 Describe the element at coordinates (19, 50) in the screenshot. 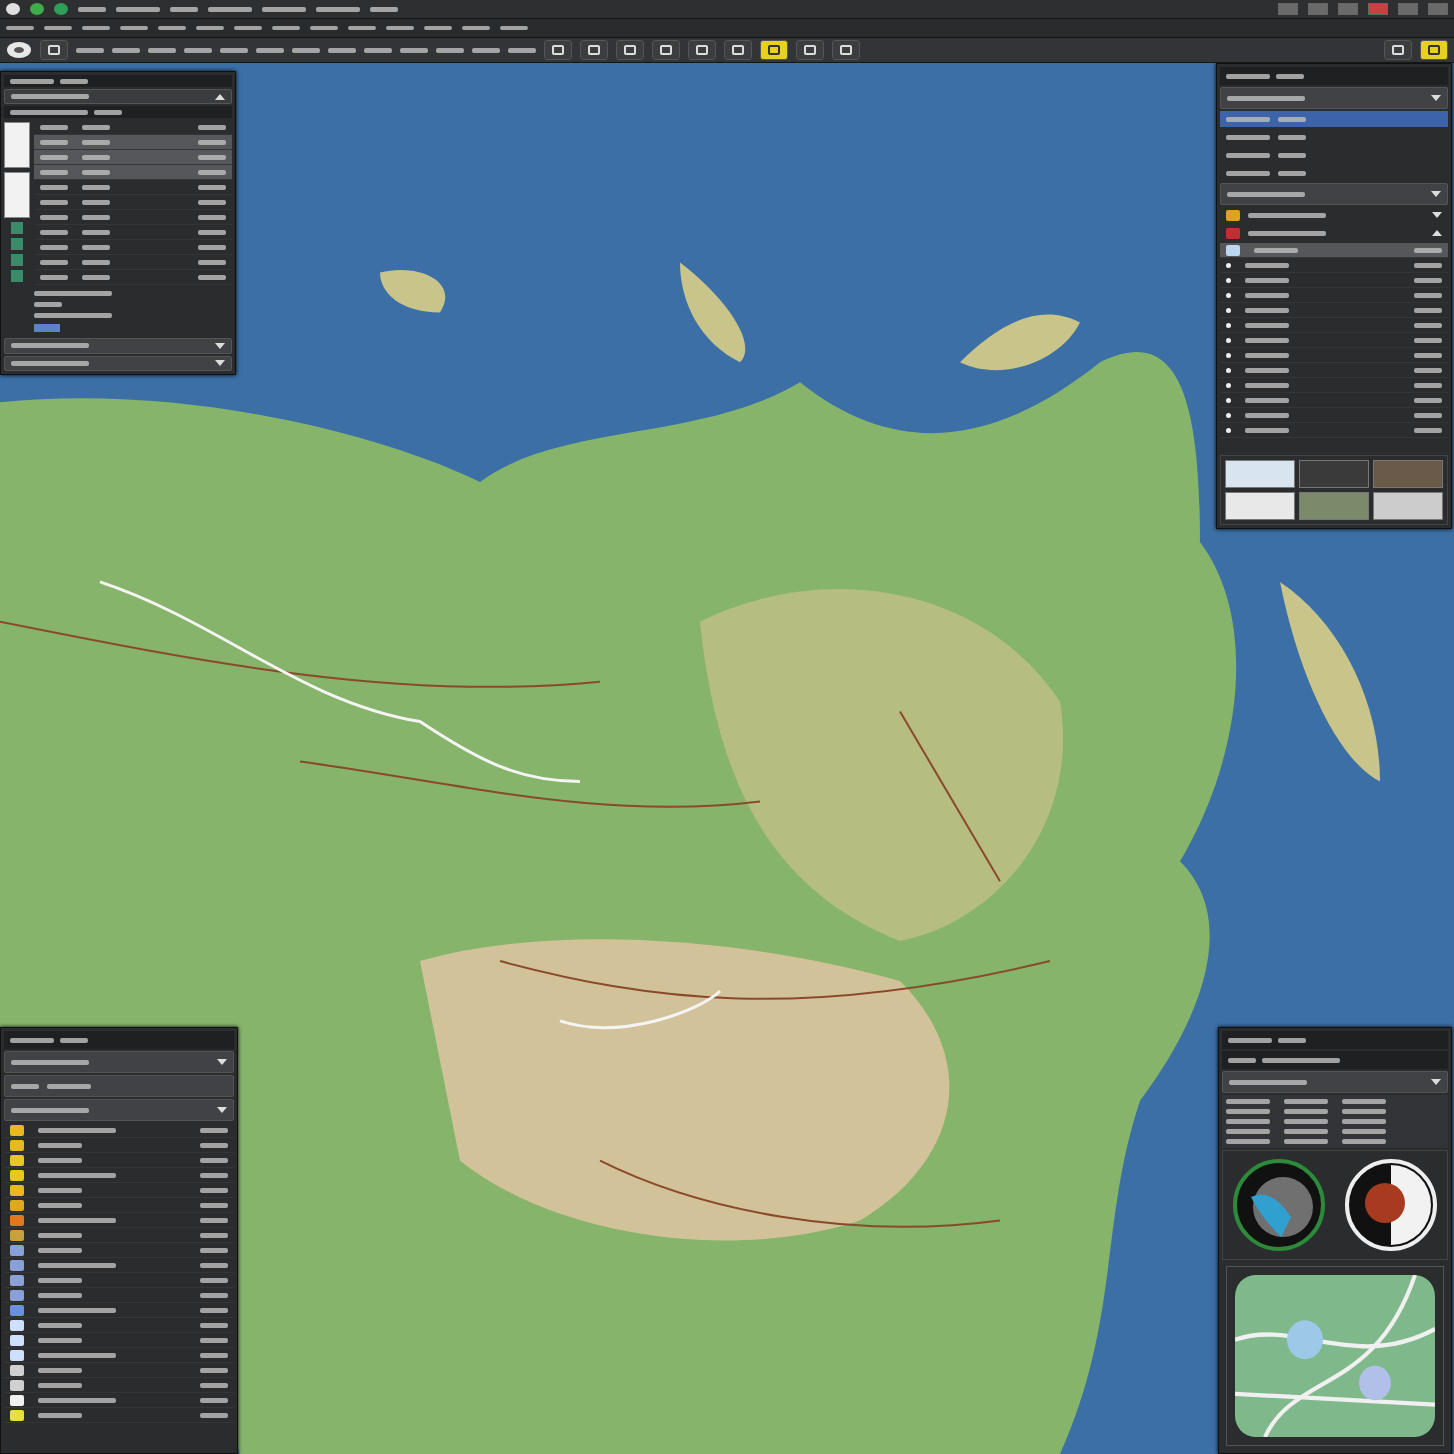

I see `globe-icon` at that location.